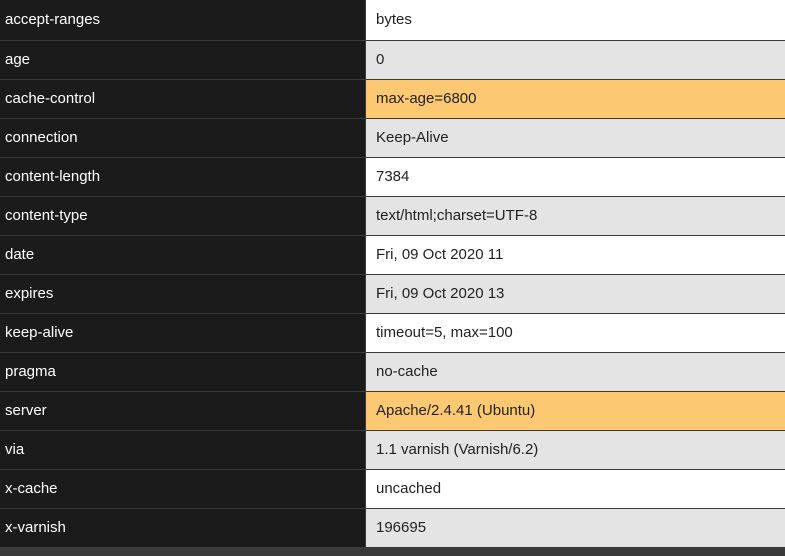  What do you see at coordinates (575, 333) in the screenshot?
I see `header-value: timeout=5, max=100` at bounding box center [575, 333].